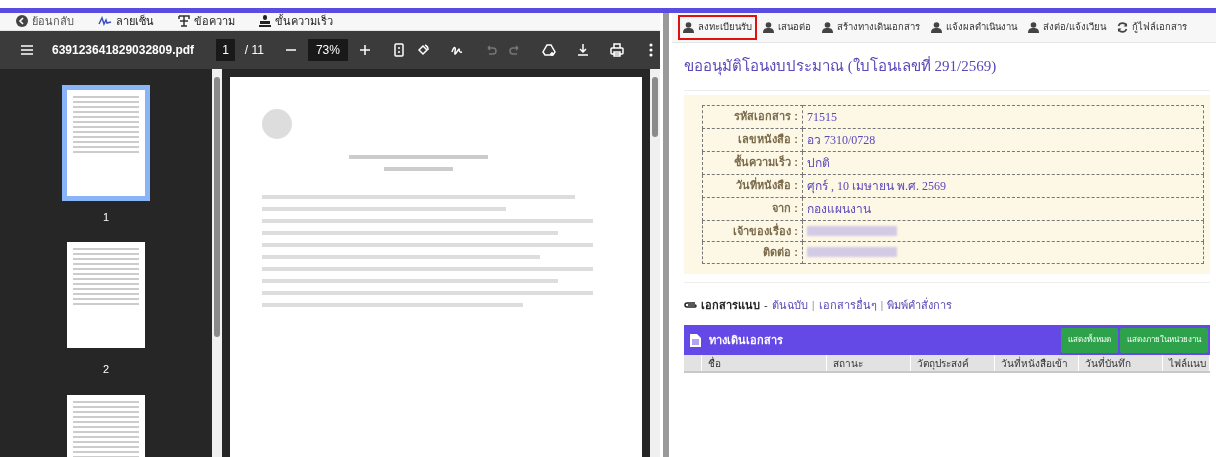 This screenshot has height=457, width=1216. Describe the element at coordinates (752, 116) in the screenshot. I see `field-label: รหัสเอกสาร :` at that location.